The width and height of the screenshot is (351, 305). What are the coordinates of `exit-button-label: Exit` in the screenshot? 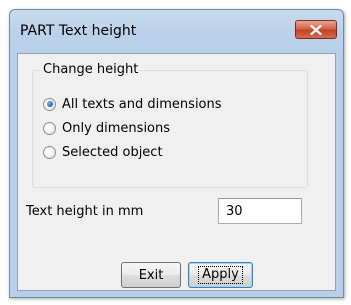 It's located at (151, 275).